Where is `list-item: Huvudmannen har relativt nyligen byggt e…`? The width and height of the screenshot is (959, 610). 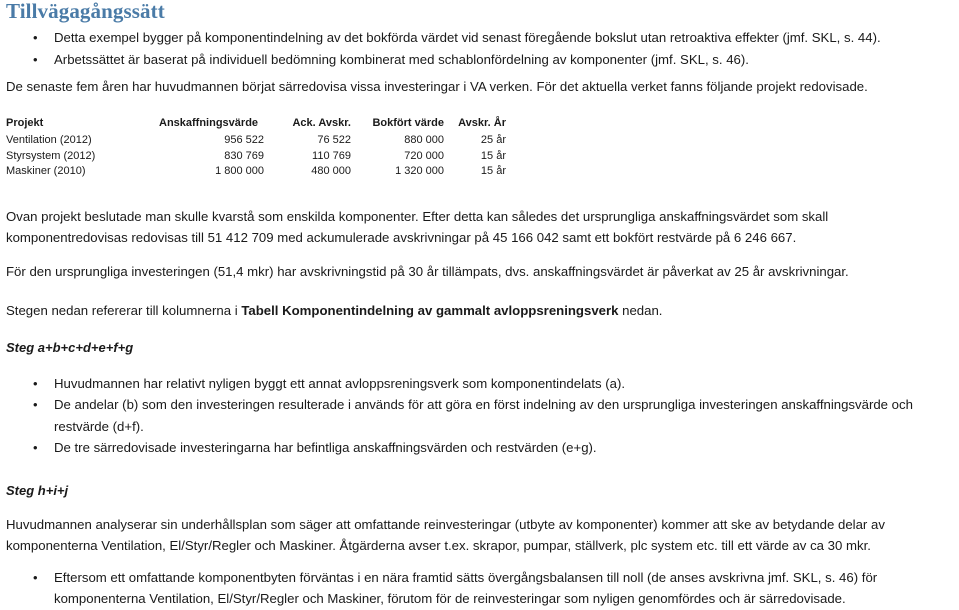
list-item: Huvudmannen har relativt nyligen byggt e… is located at coordinates (479, 384).